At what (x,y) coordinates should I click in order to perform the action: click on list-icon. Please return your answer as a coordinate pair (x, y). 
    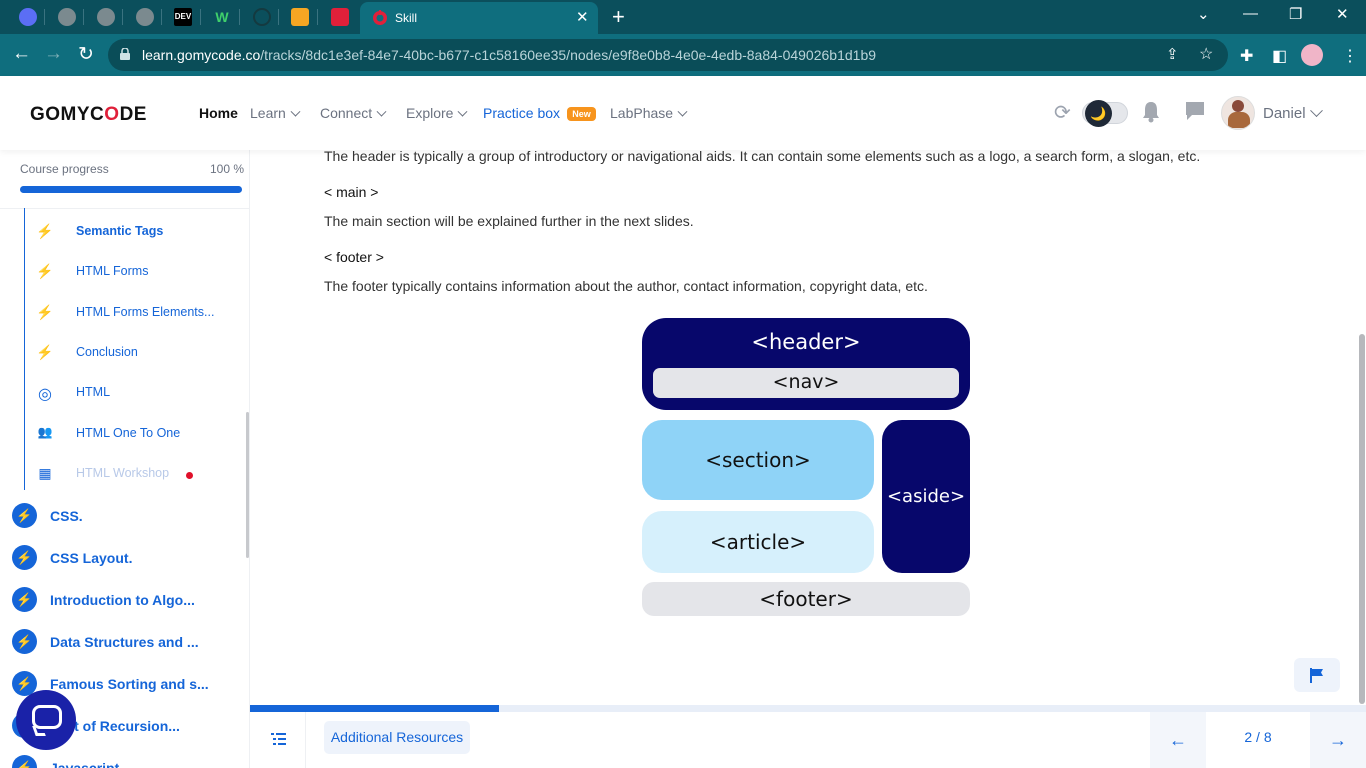
    Looking at the image, I should click on (278, 739).